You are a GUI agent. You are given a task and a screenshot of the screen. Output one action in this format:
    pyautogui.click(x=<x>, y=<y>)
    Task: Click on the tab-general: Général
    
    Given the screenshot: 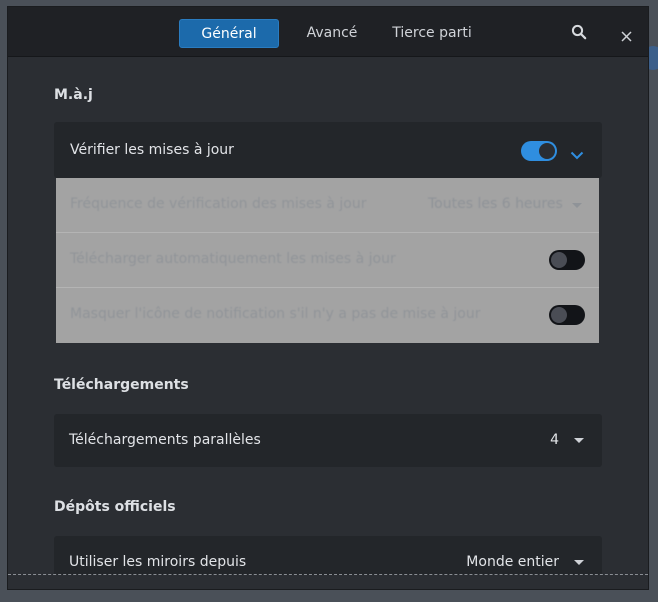 What is the action you would take?
    pyautogui.click(x=229, y=33)
    